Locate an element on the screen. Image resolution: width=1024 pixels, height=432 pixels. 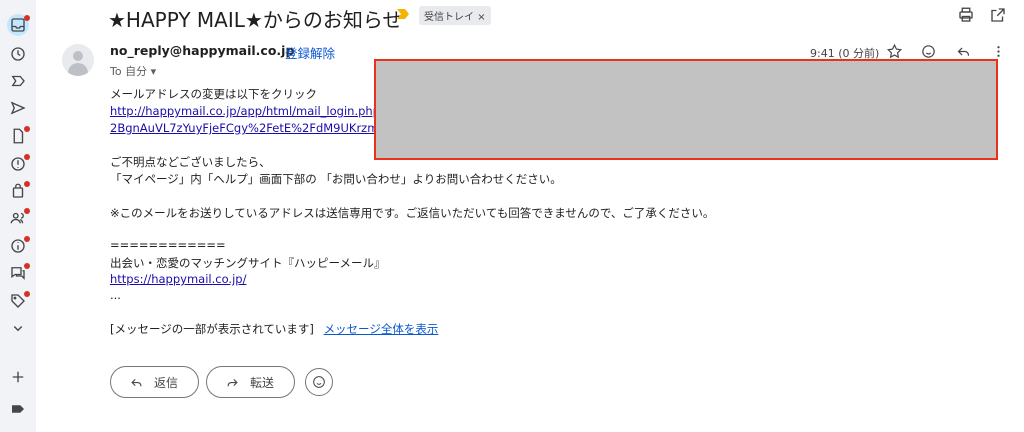
forward-icon is located at coordinates (232, 382).